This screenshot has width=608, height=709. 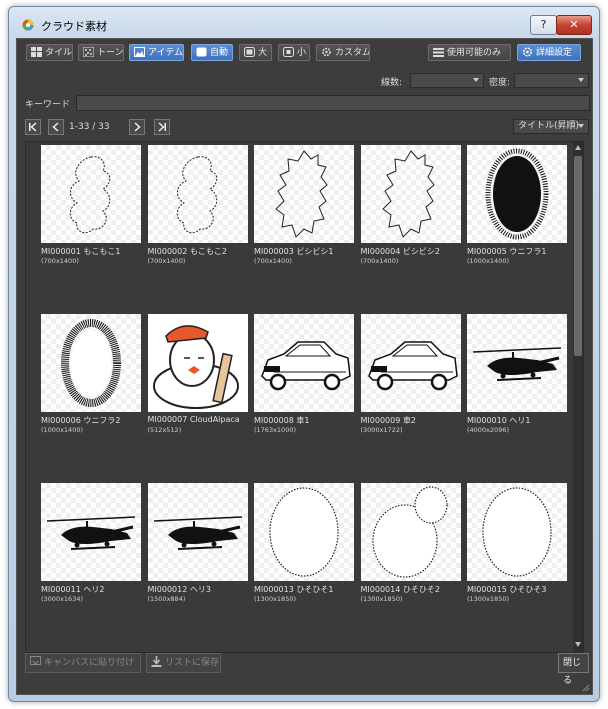 What do you see at coordinates (302, 53) in the screenshot?
I see `small-size-label: 小` at bounding box center [302, 53].